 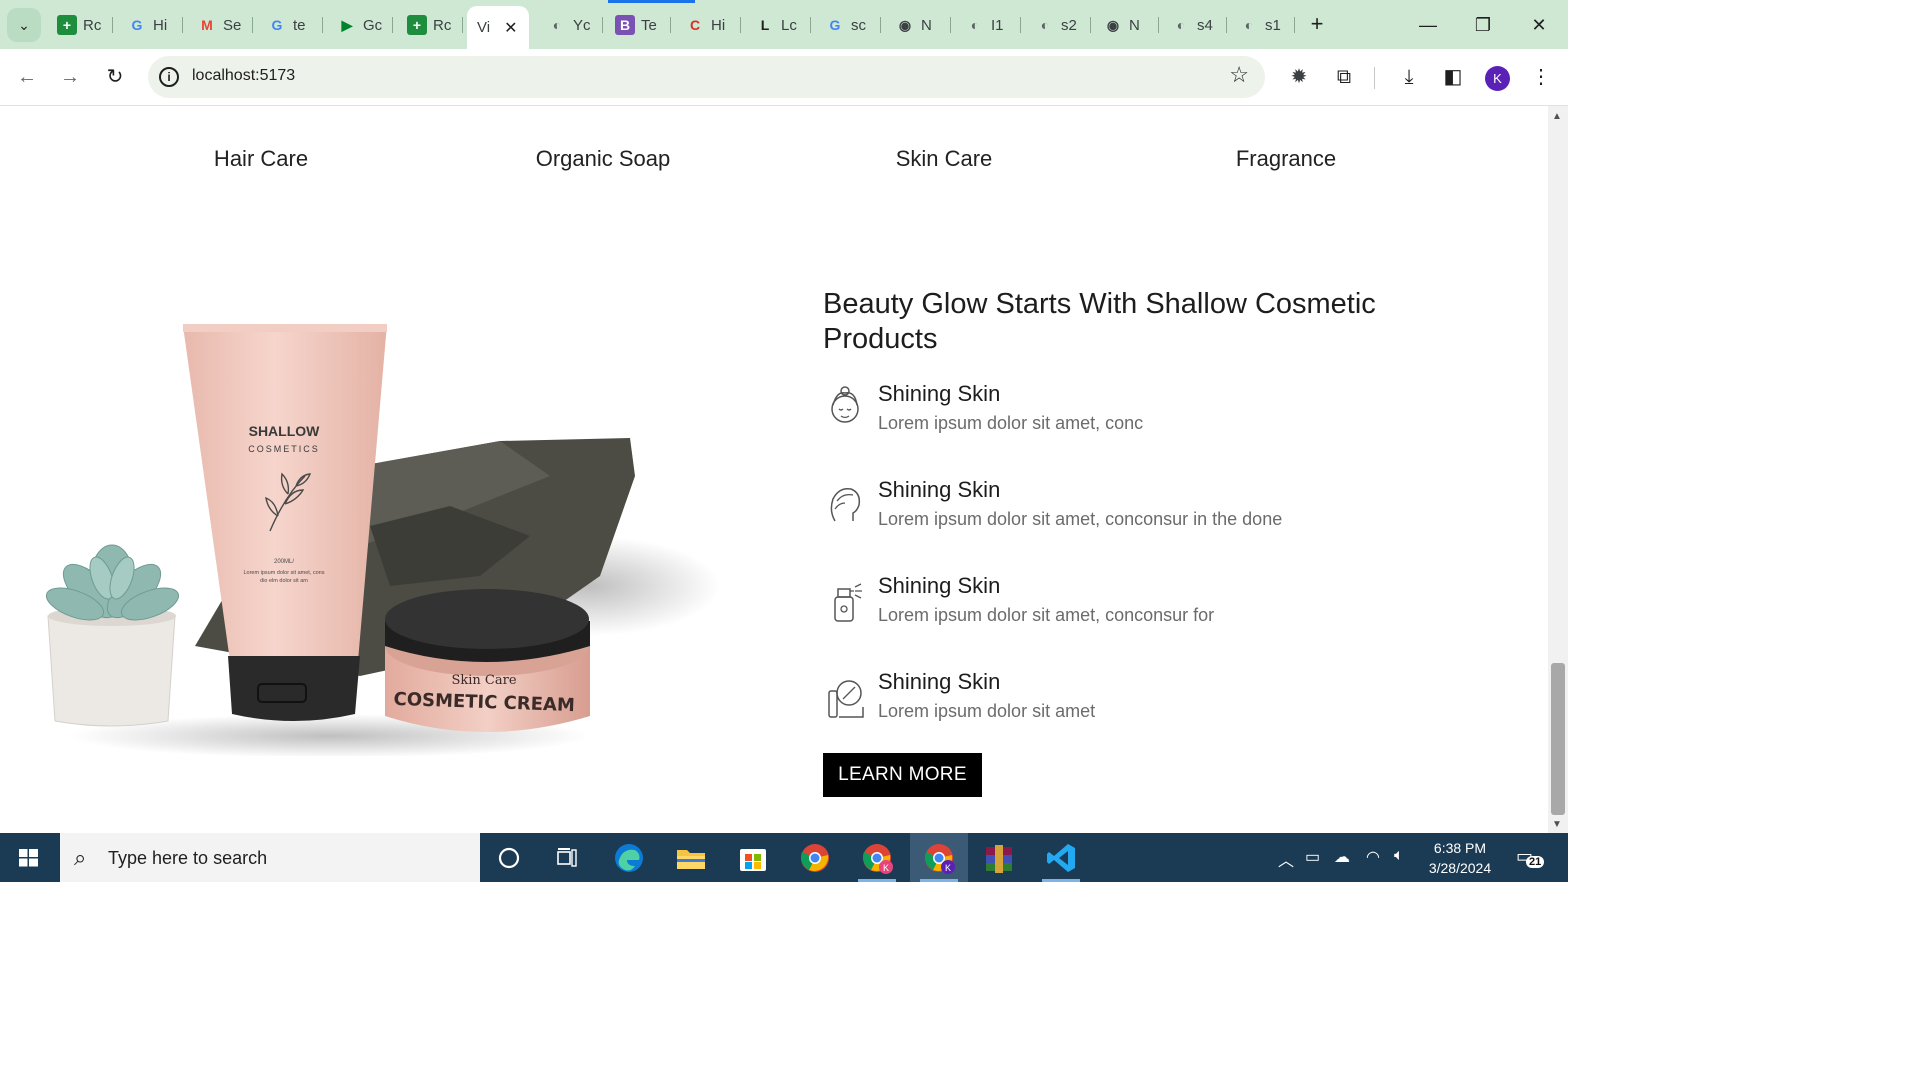 I want to click on page-scrollbar: ▲ ▼, so click(x=1558, y=469).